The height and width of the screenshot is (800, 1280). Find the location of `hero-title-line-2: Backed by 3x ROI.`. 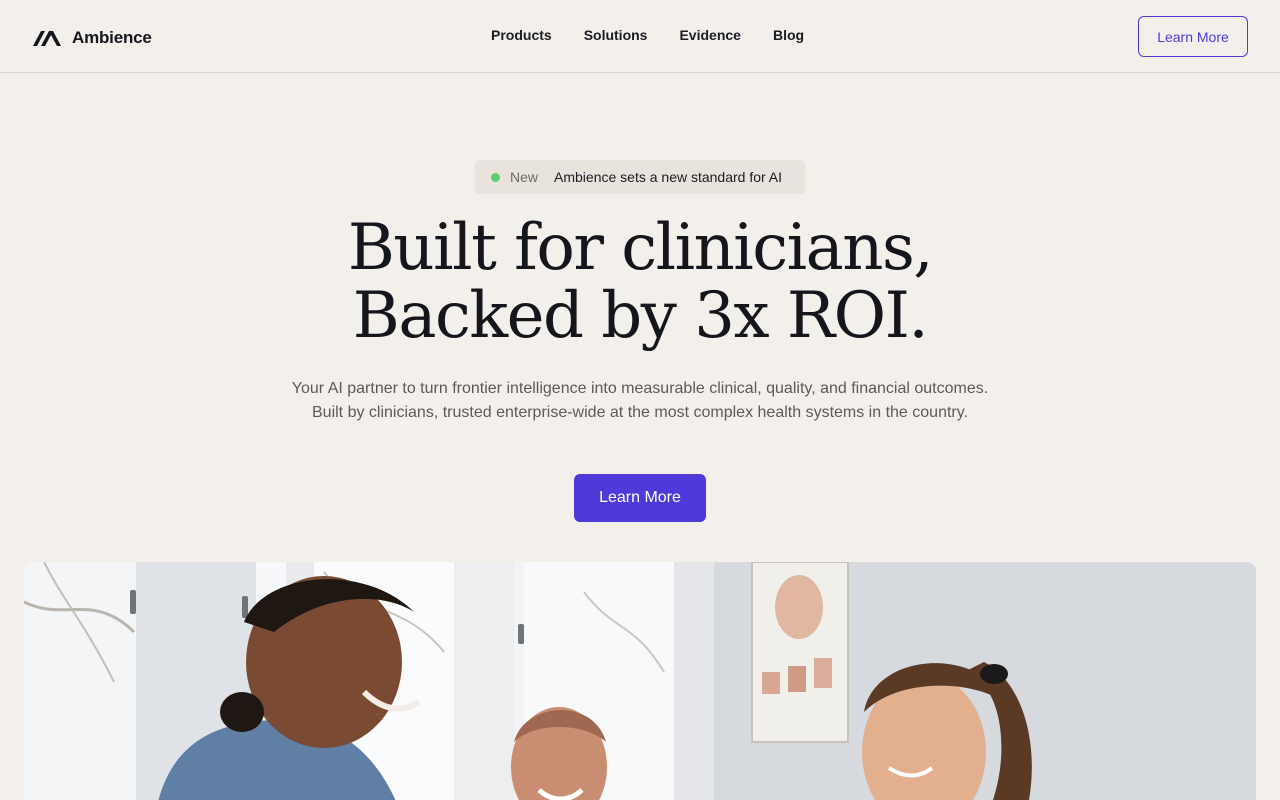

hero-title-line-2: Backed by 3x ROI. is located at coordinates (640, 316).